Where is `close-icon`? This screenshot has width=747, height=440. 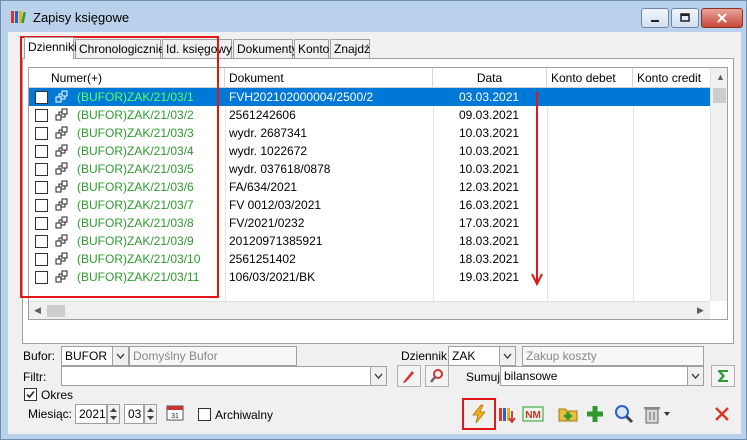 close-icon is located at coordinates (722, 18).